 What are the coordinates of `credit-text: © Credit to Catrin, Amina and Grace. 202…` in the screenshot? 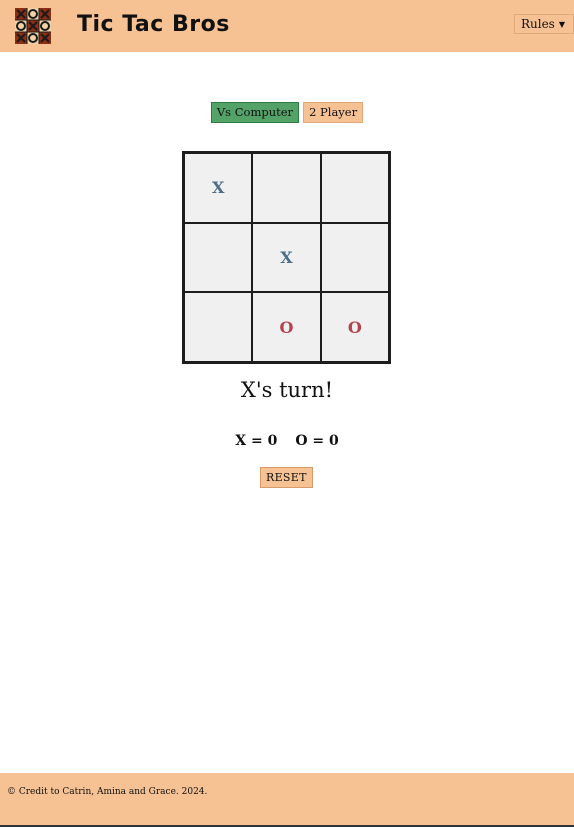 It's located at (107, 792).